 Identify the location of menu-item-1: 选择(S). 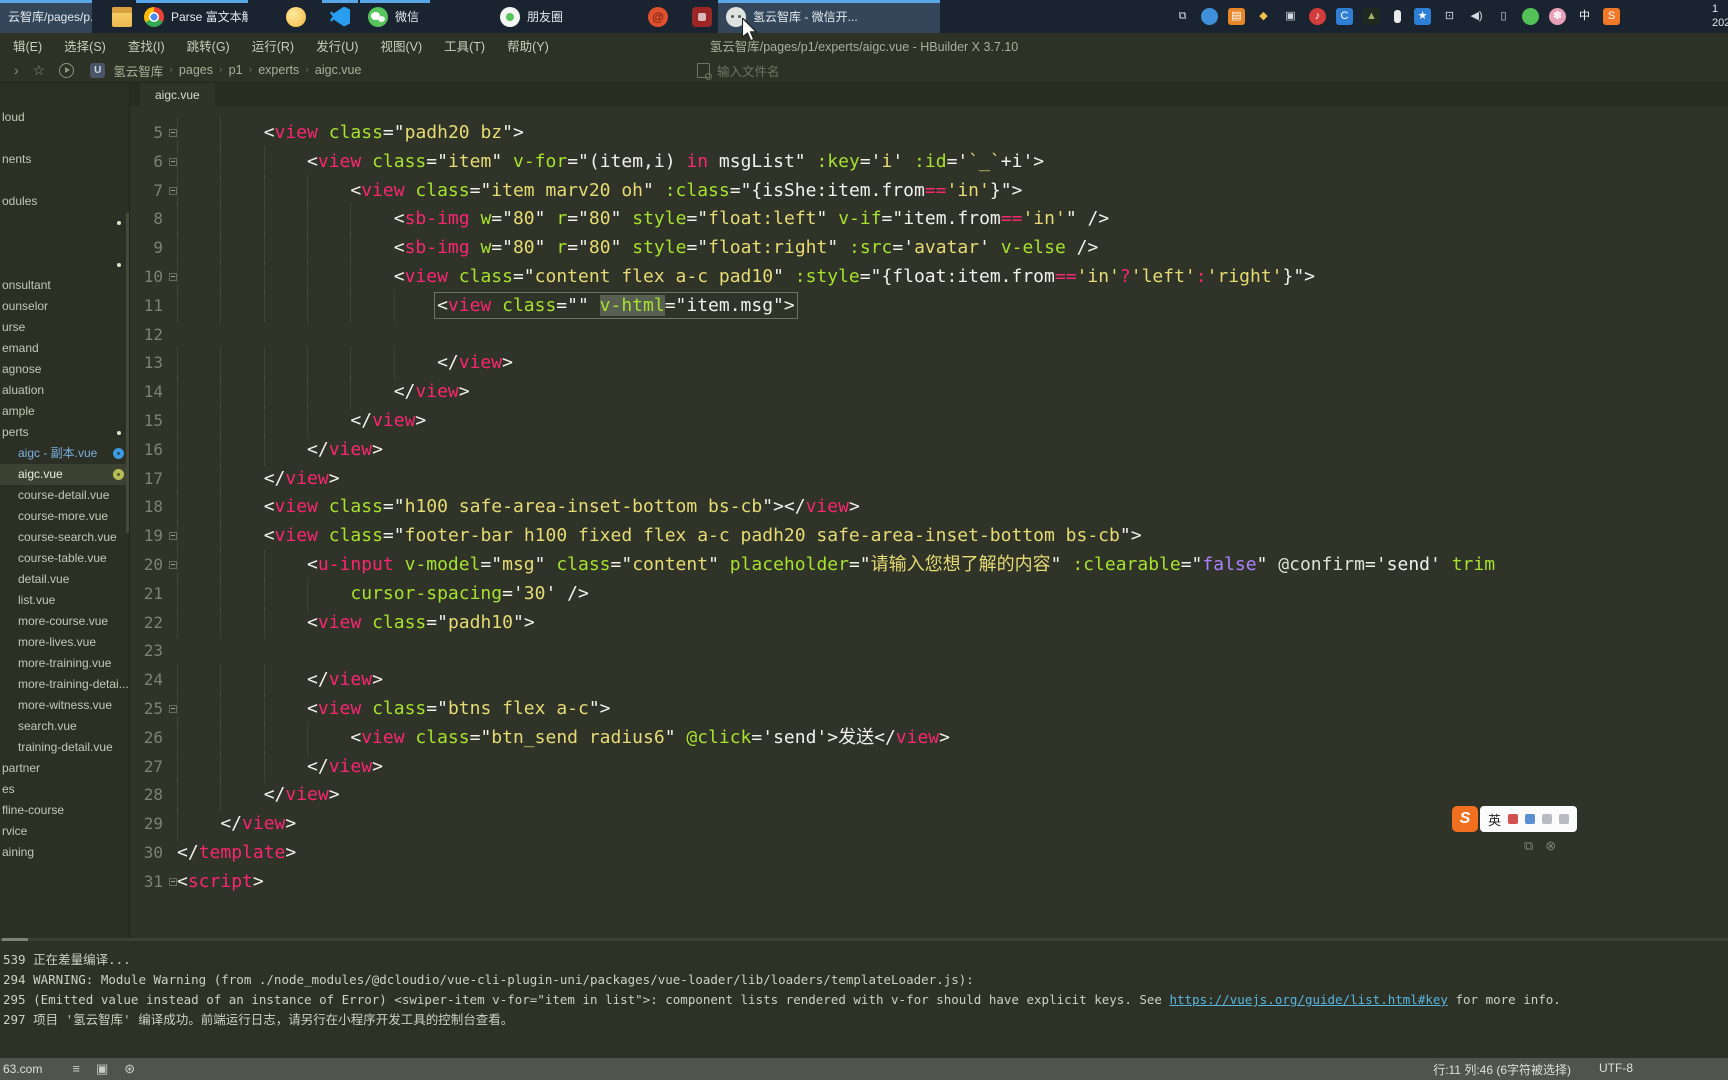
(85, 45).